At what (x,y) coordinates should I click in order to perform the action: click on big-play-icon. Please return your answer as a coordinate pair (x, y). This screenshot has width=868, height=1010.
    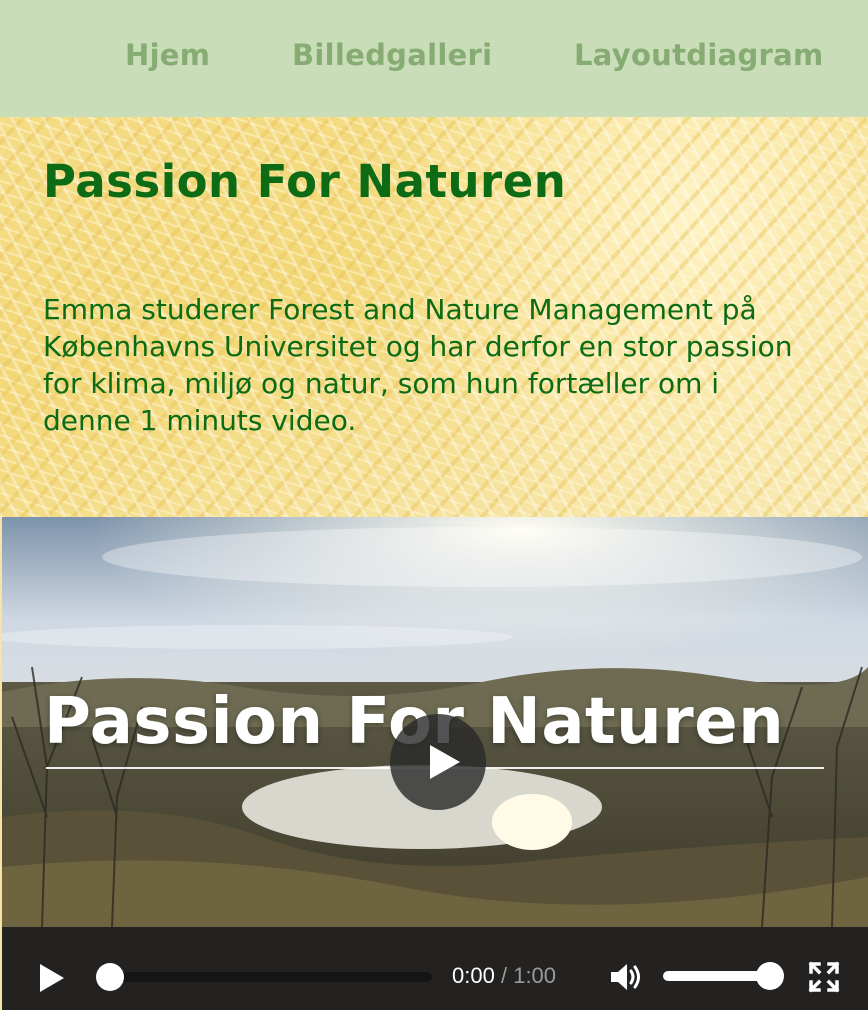
    Looking at the image, I should click on (438, 762).